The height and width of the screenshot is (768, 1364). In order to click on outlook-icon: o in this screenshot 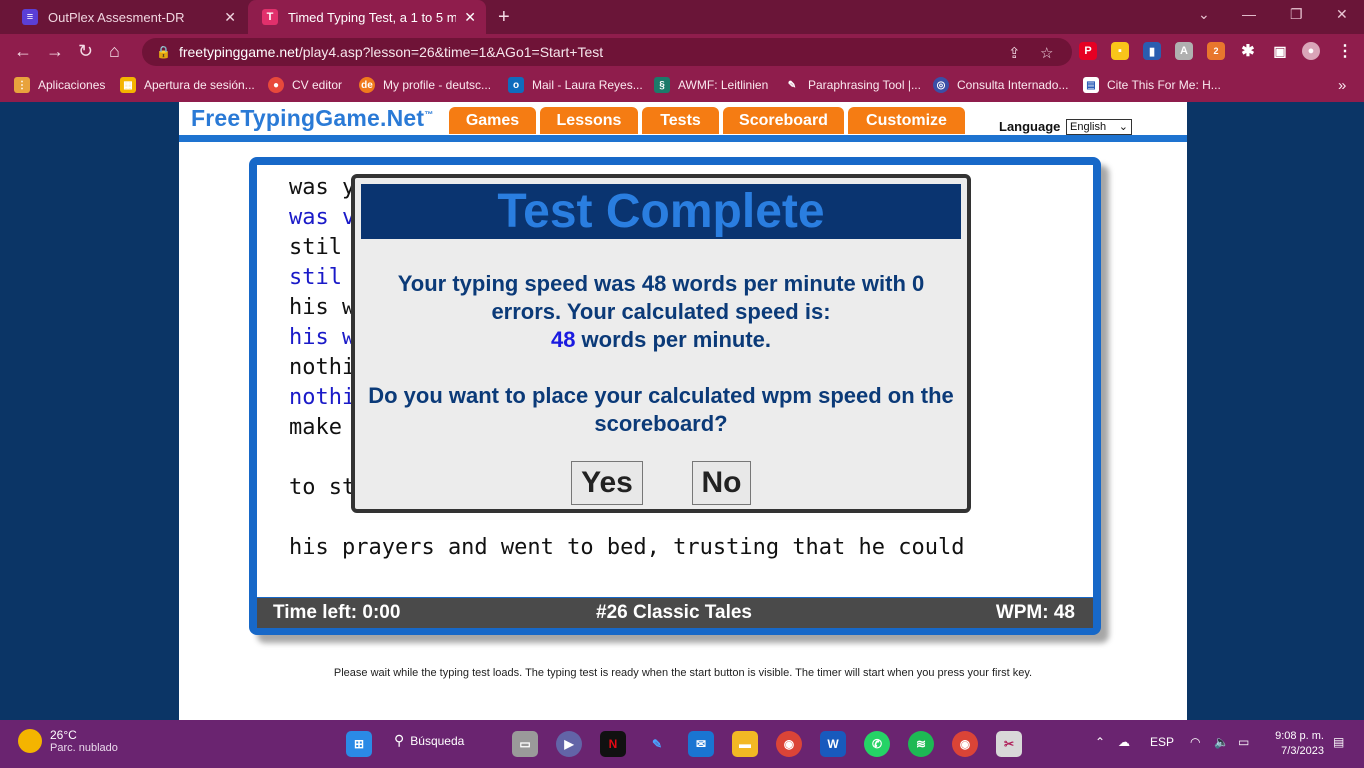, I will do `click(516, 85)`.